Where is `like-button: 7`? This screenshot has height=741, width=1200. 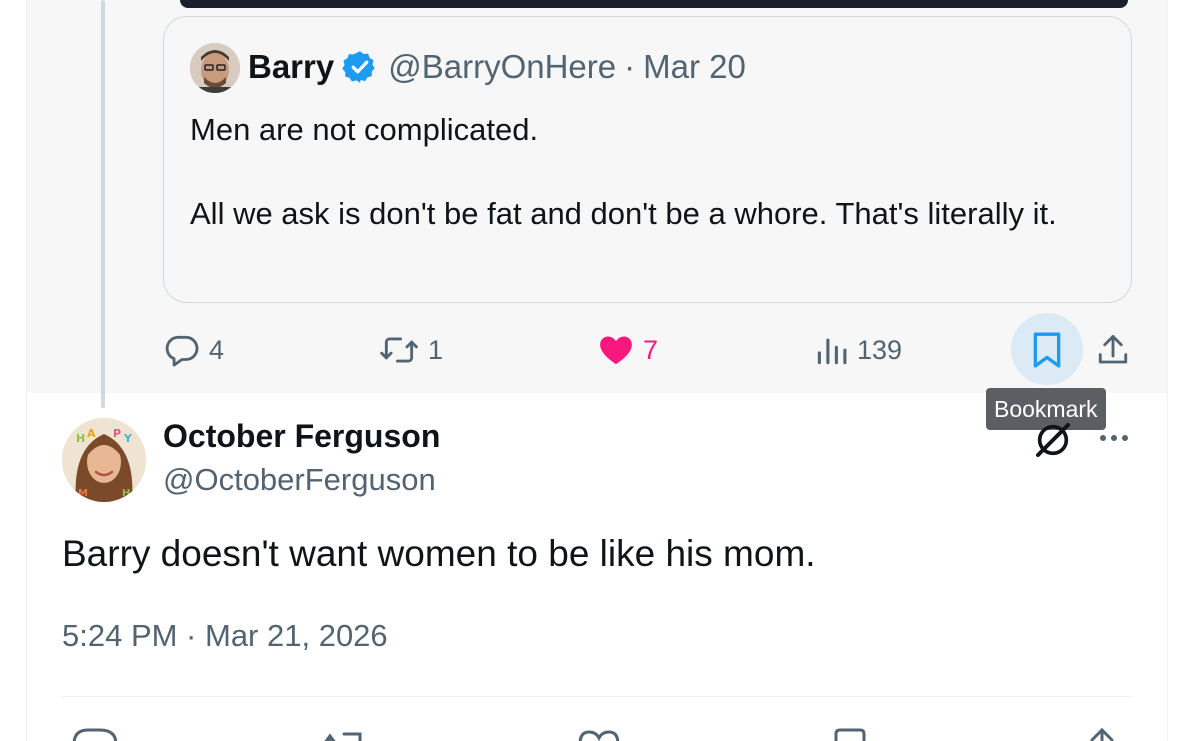
like-button: 7 is located at coordinates (627, 350).